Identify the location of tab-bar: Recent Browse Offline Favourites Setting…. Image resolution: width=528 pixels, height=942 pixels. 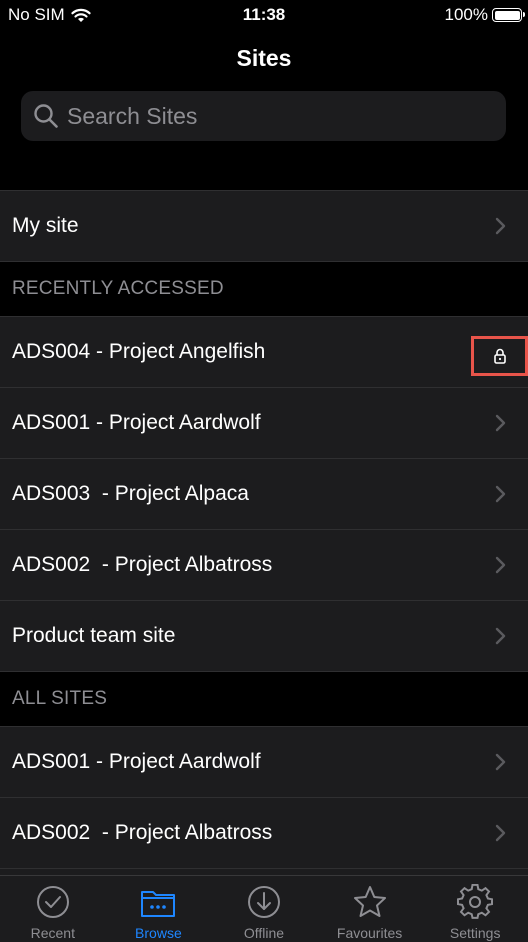
(264, 908).